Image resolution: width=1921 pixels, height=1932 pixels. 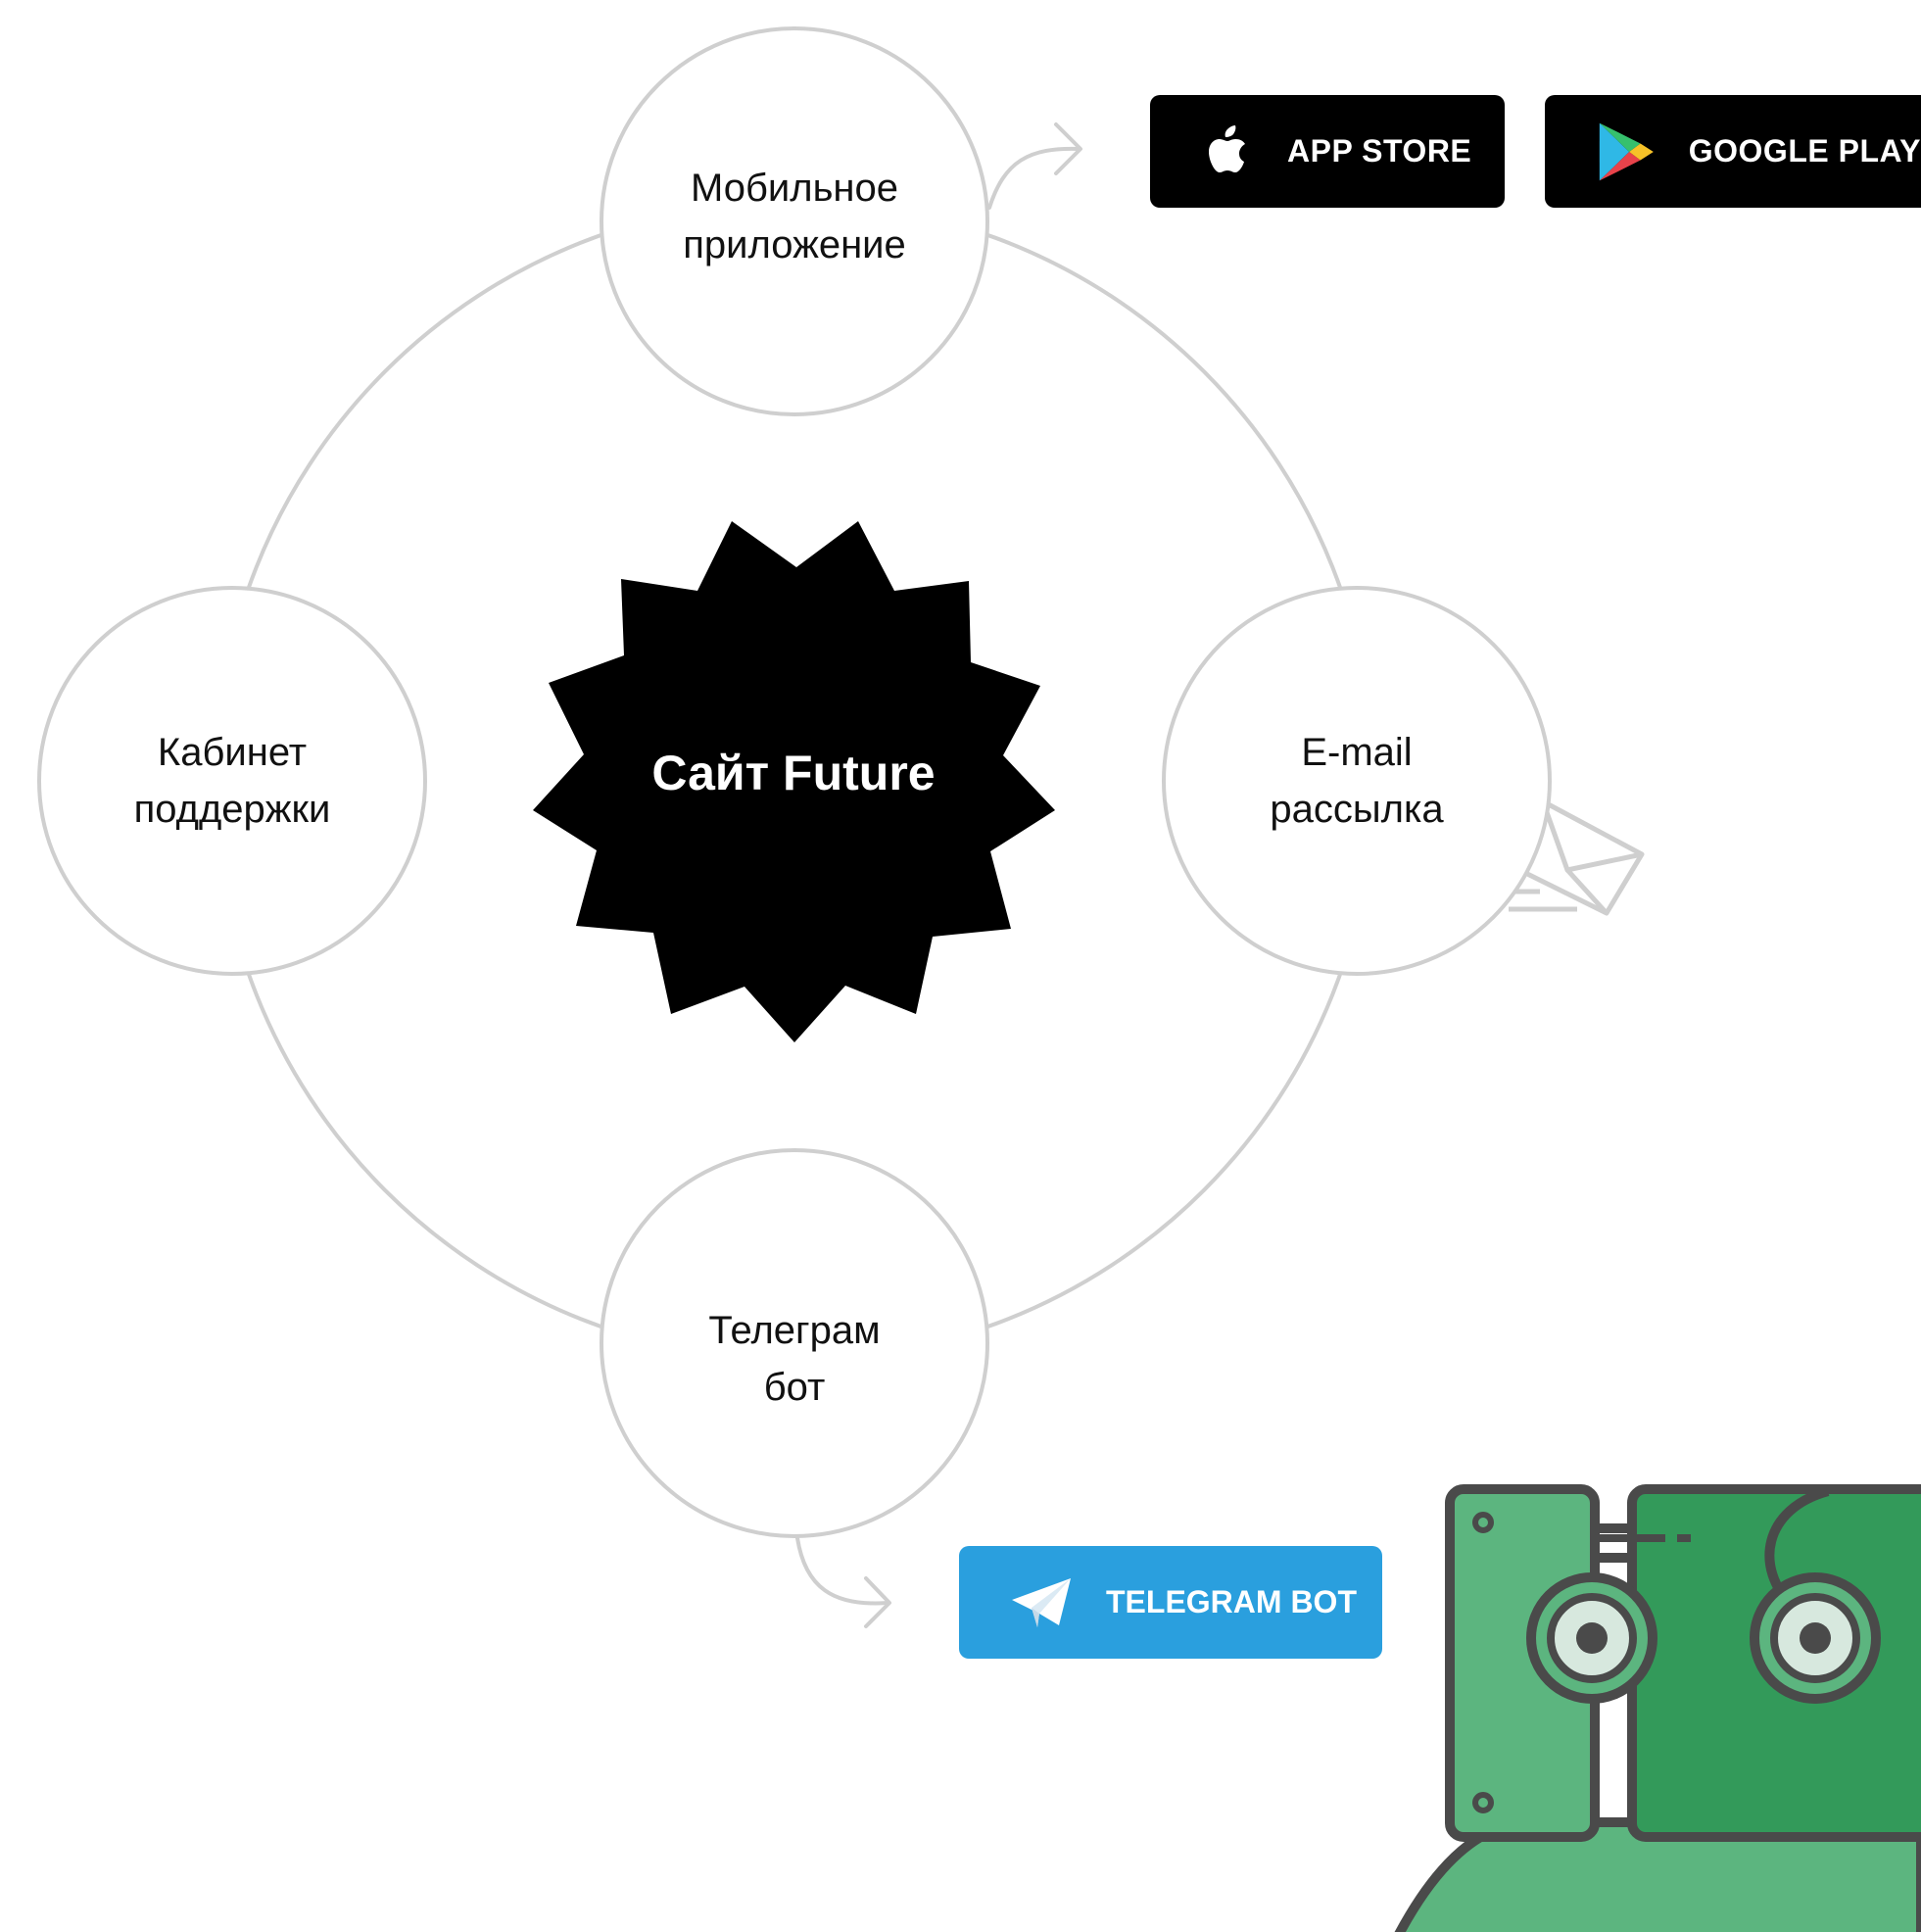 What do you see at coordinates (795, 1359) in the screenshot?
I see `node-label-telegram: Телеграм бот` at bounding box center [795, 1359].